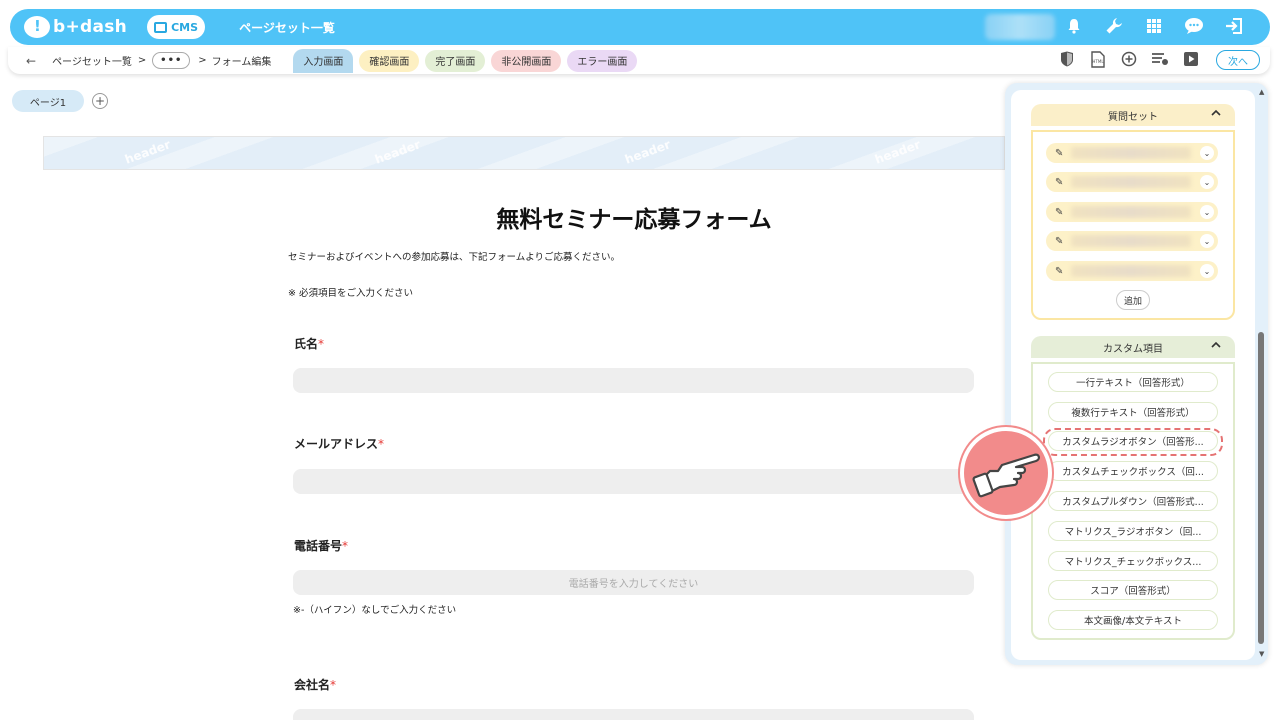 Image resolution: width=1280 pixels, height=720 pixels. I want to click on field-label-text: メールアドレス, so click(336, 444).